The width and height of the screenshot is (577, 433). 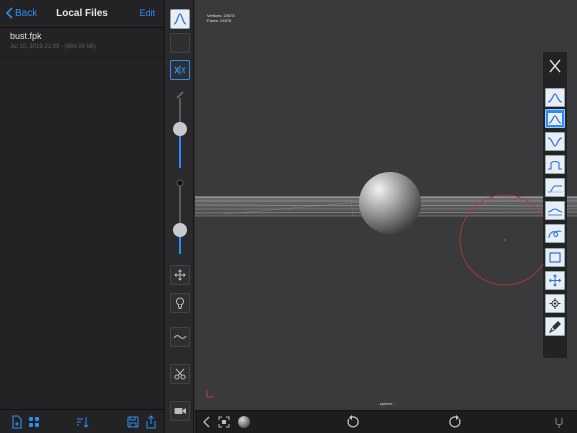 I want to click on tuning-fork-icon, so click(x=559, y=423).